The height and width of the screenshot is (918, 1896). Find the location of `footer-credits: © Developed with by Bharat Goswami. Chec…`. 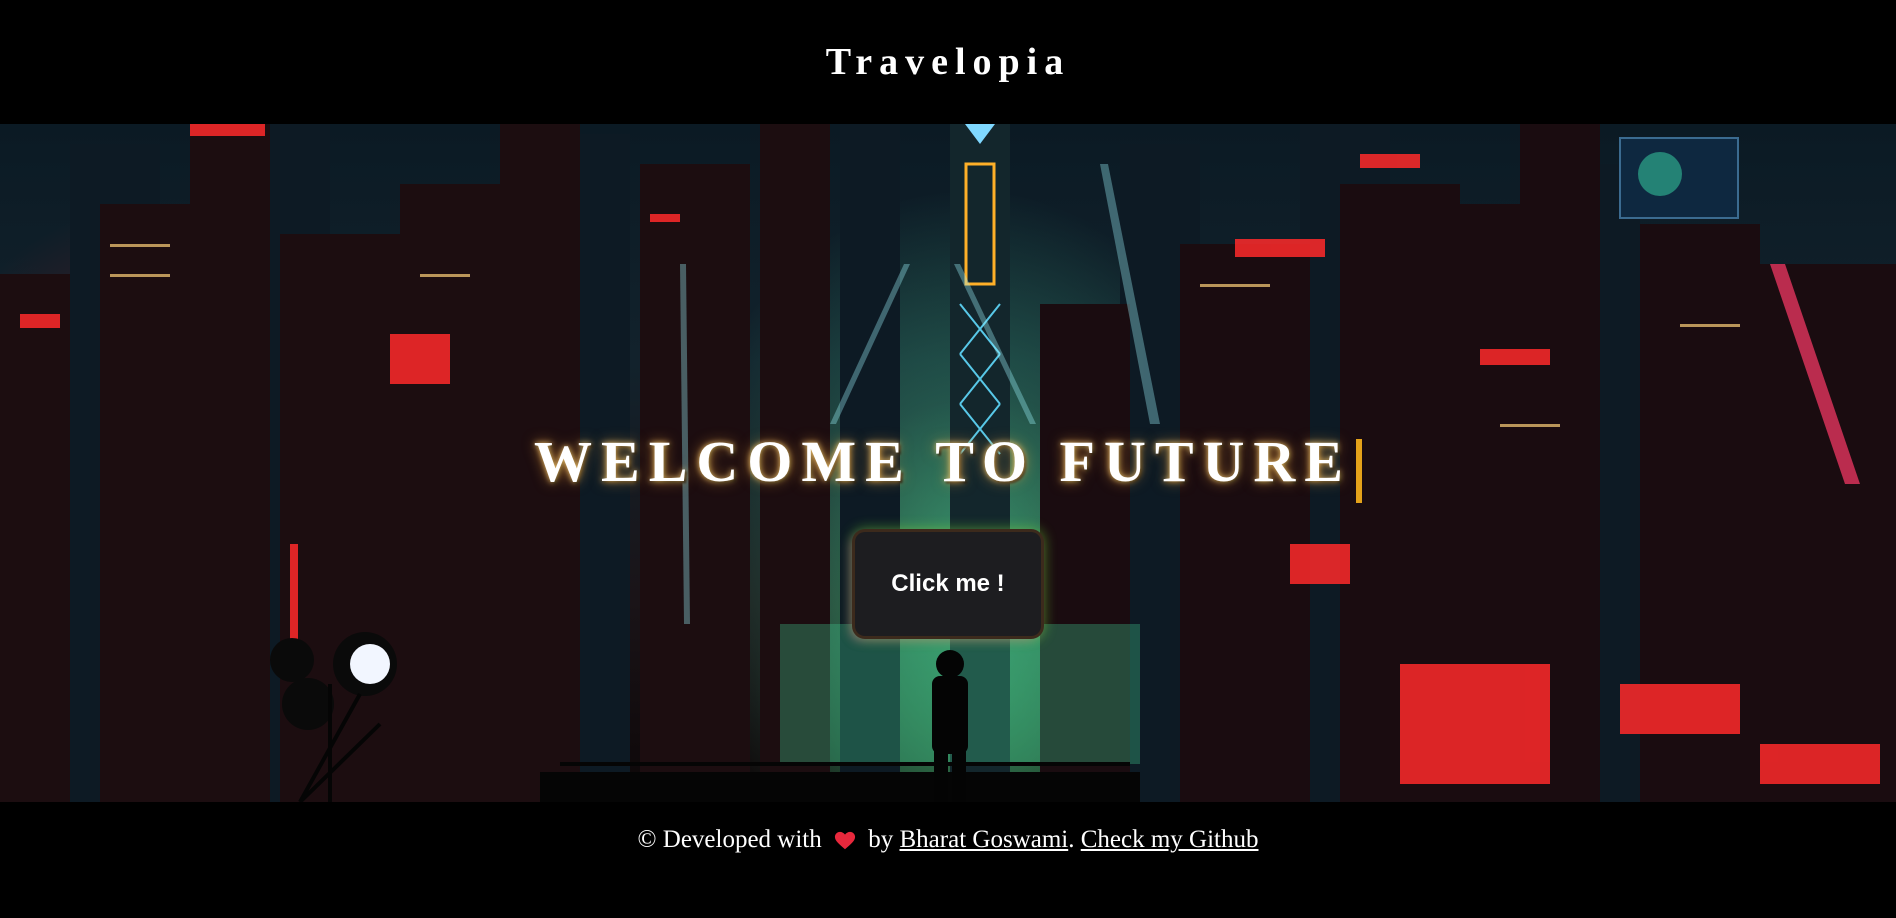

footer-credits: © Developed with by Bharat Goswami. Chec… is located at coordinates (948, 840).